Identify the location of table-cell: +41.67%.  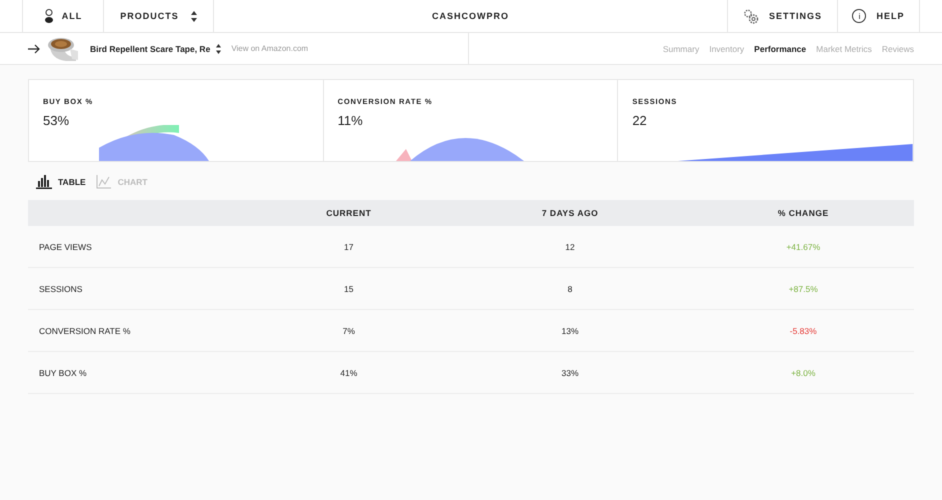
(803, 247).